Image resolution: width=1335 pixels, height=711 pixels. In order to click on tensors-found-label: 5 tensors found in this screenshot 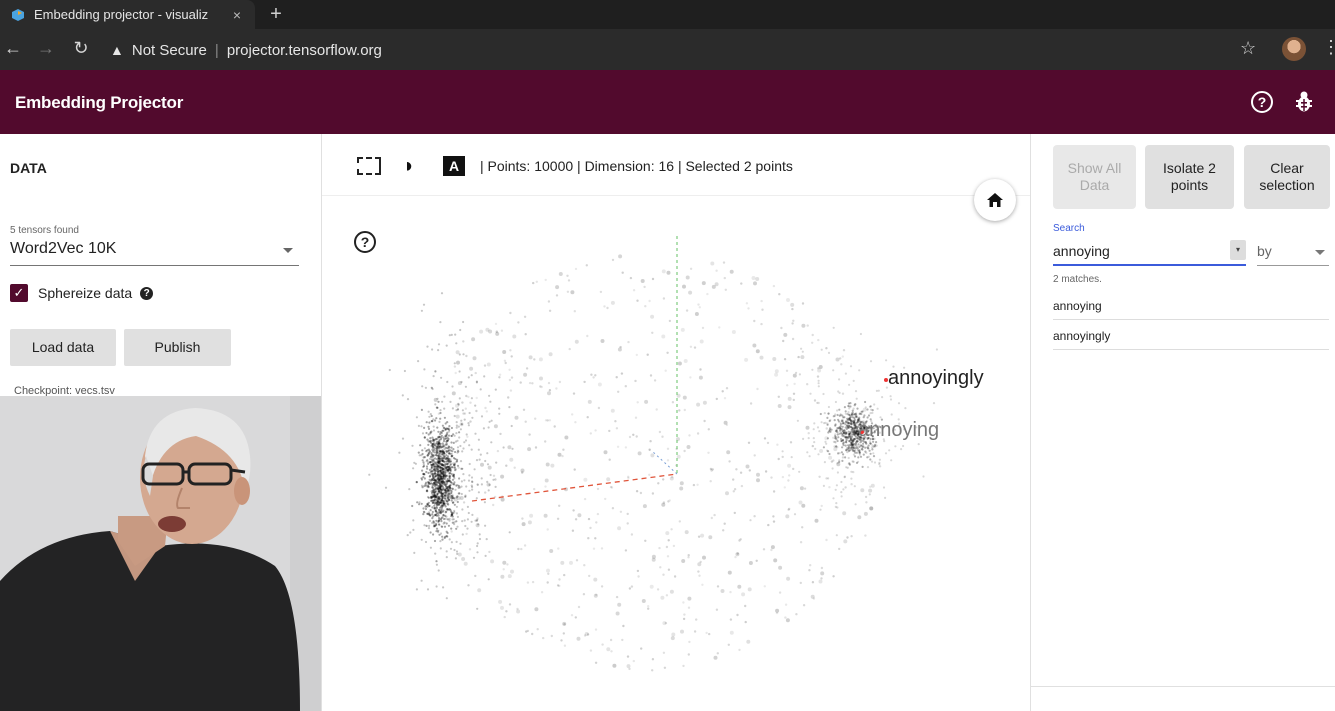, I will do `click(44, 230)`.